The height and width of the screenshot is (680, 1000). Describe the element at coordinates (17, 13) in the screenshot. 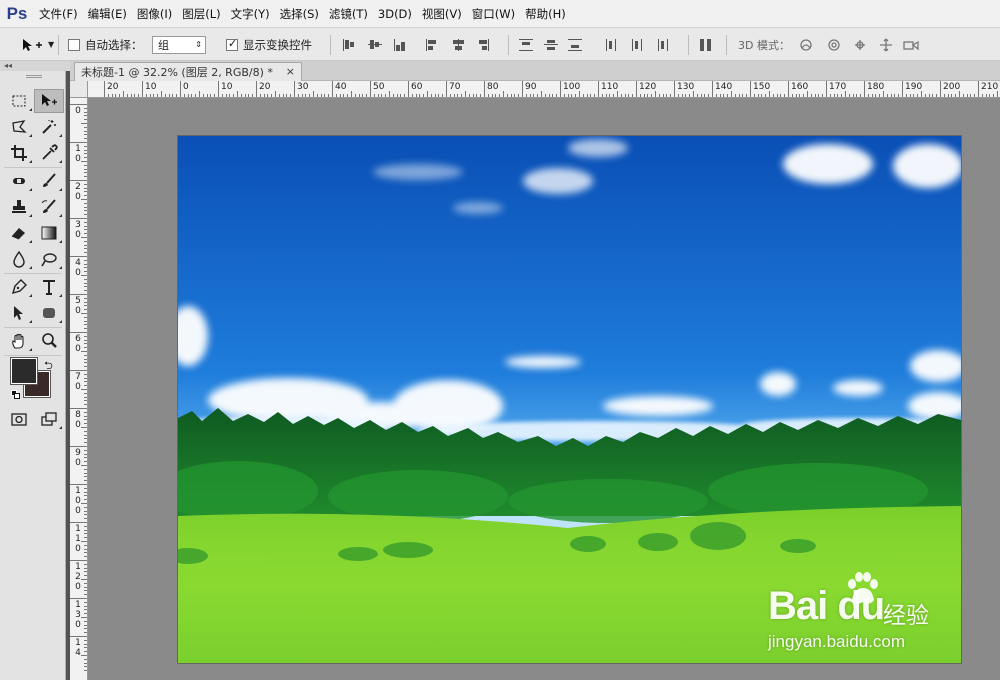

I see `photoshop-logo: Ps` at that location.